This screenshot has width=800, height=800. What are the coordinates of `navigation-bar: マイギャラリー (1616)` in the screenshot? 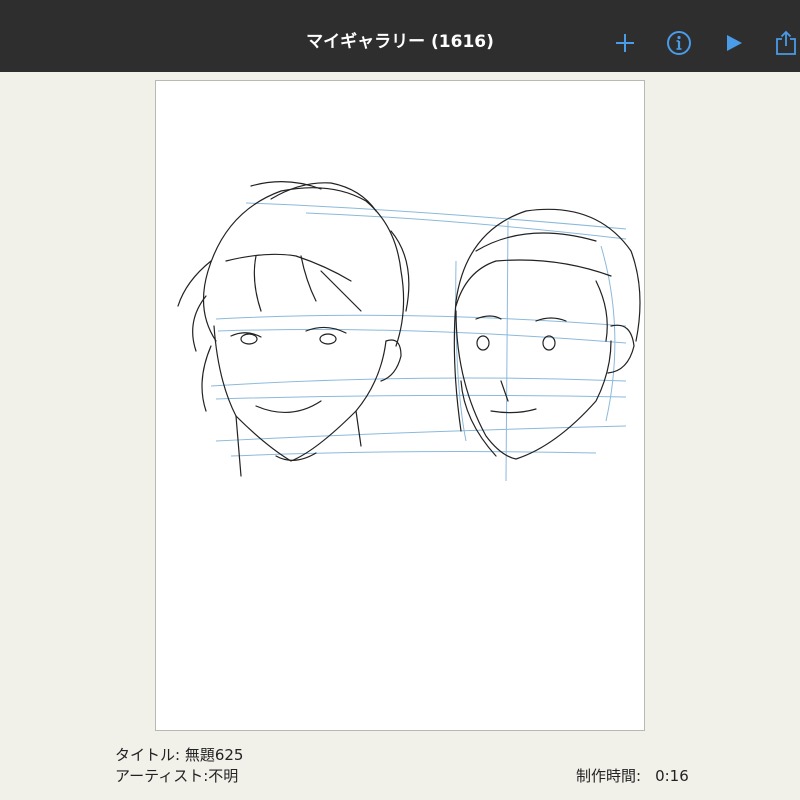 It's located at (400, 36).